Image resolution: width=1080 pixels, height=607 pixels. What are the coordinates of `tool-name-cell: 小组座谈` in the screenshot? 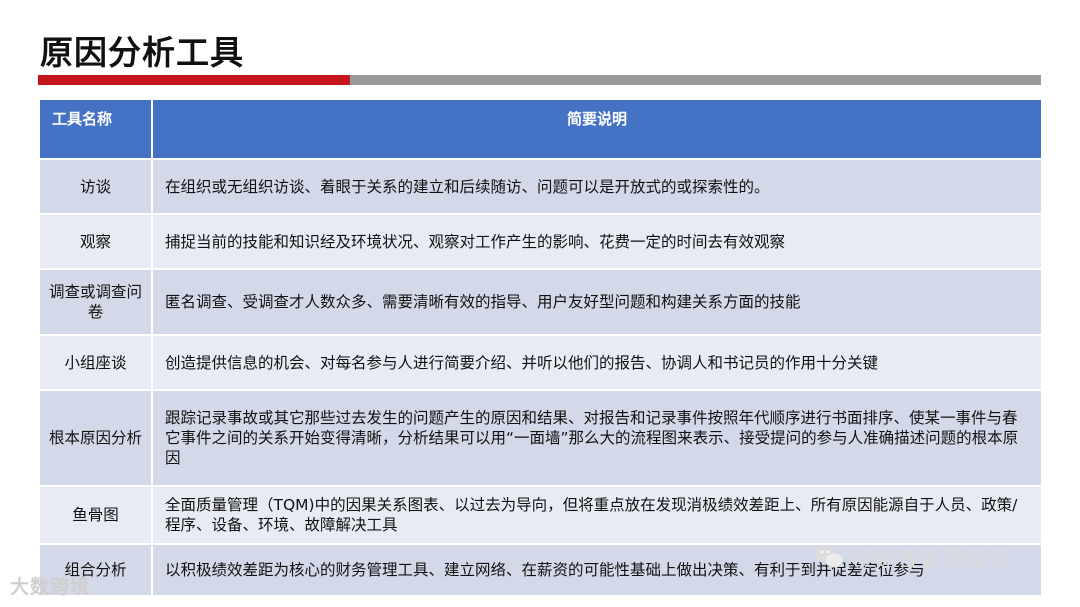 It's located at (95, 362).